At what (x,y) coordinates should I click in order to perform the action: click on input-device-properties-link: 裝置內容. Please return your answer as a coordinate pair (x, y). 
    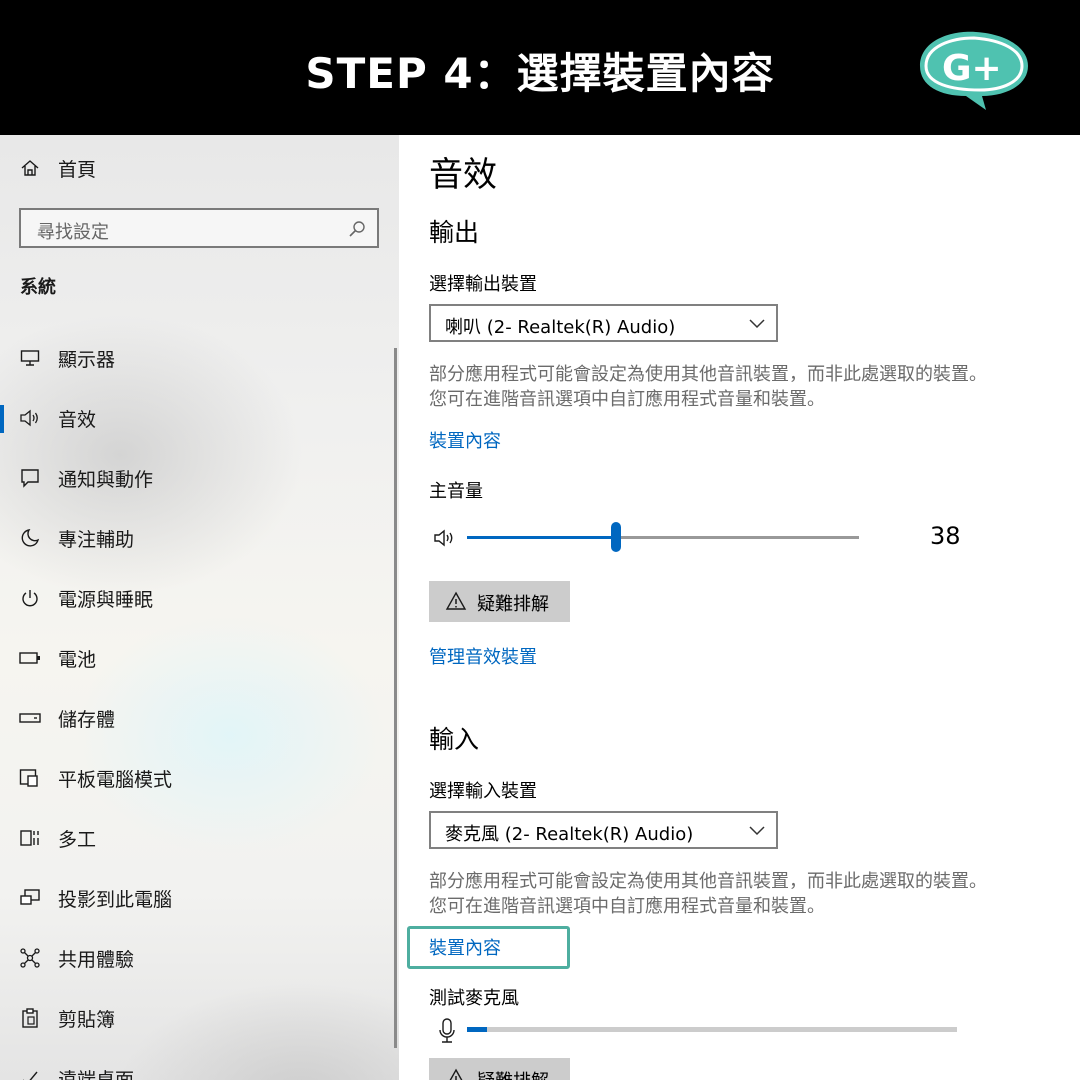
    Looking at the image, I should click on (465, 947).